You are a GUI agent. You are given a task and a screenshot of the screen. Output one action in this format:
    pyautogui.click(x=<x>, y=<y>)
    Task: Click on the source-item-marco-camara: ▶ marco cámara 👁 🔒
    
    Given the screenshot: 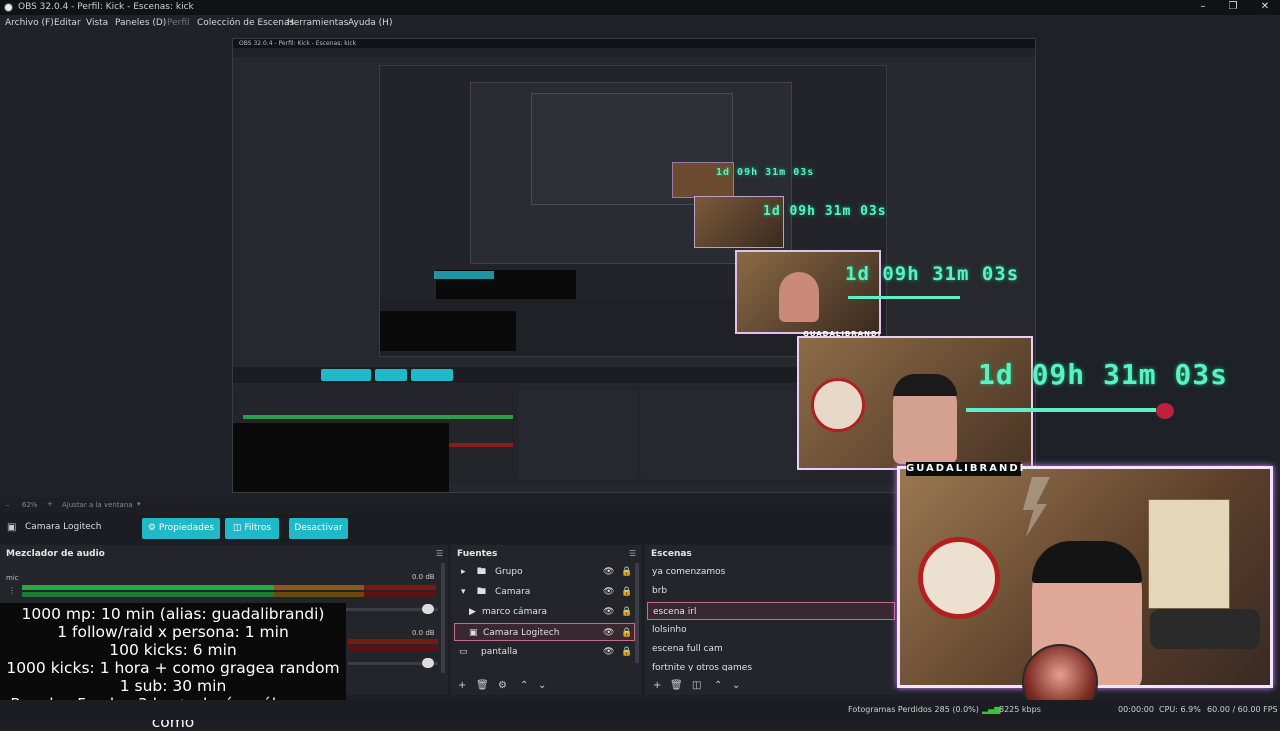 What is the action you would take?
    pyautogui.click(x=546, y=612)
    